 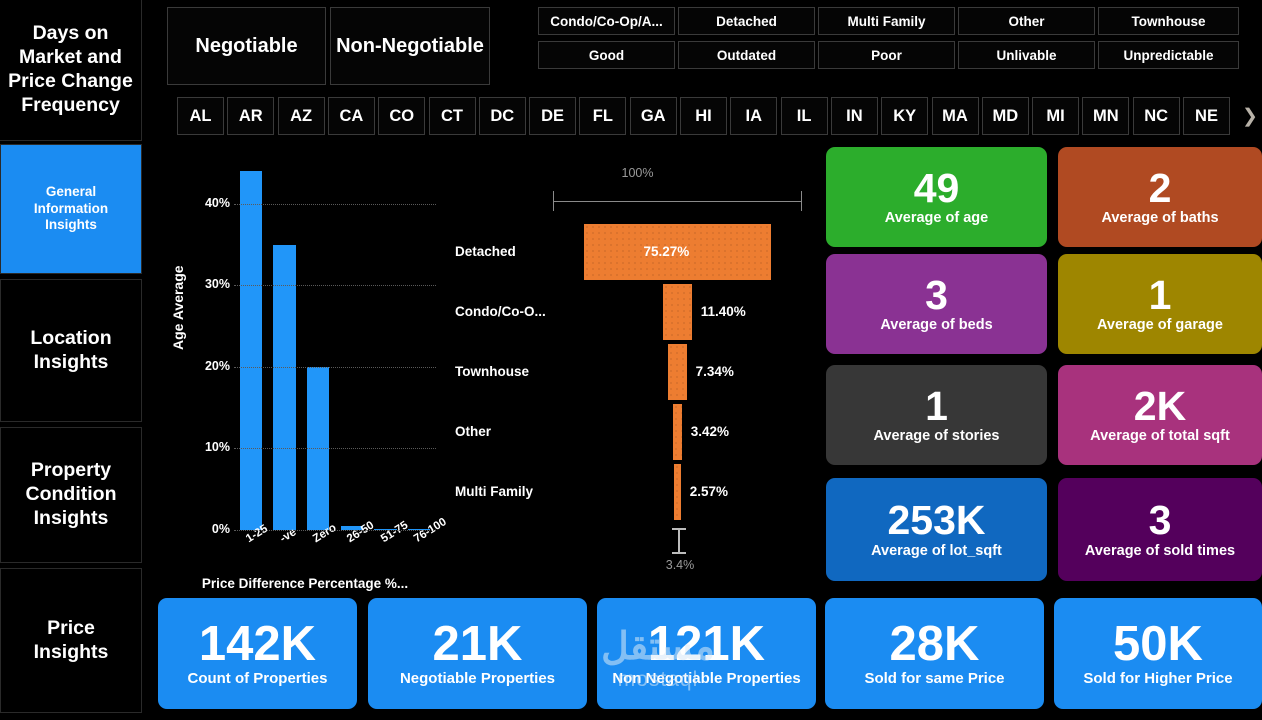 I want to click on filter-state-az: AZ, so click(x=301, y=116).